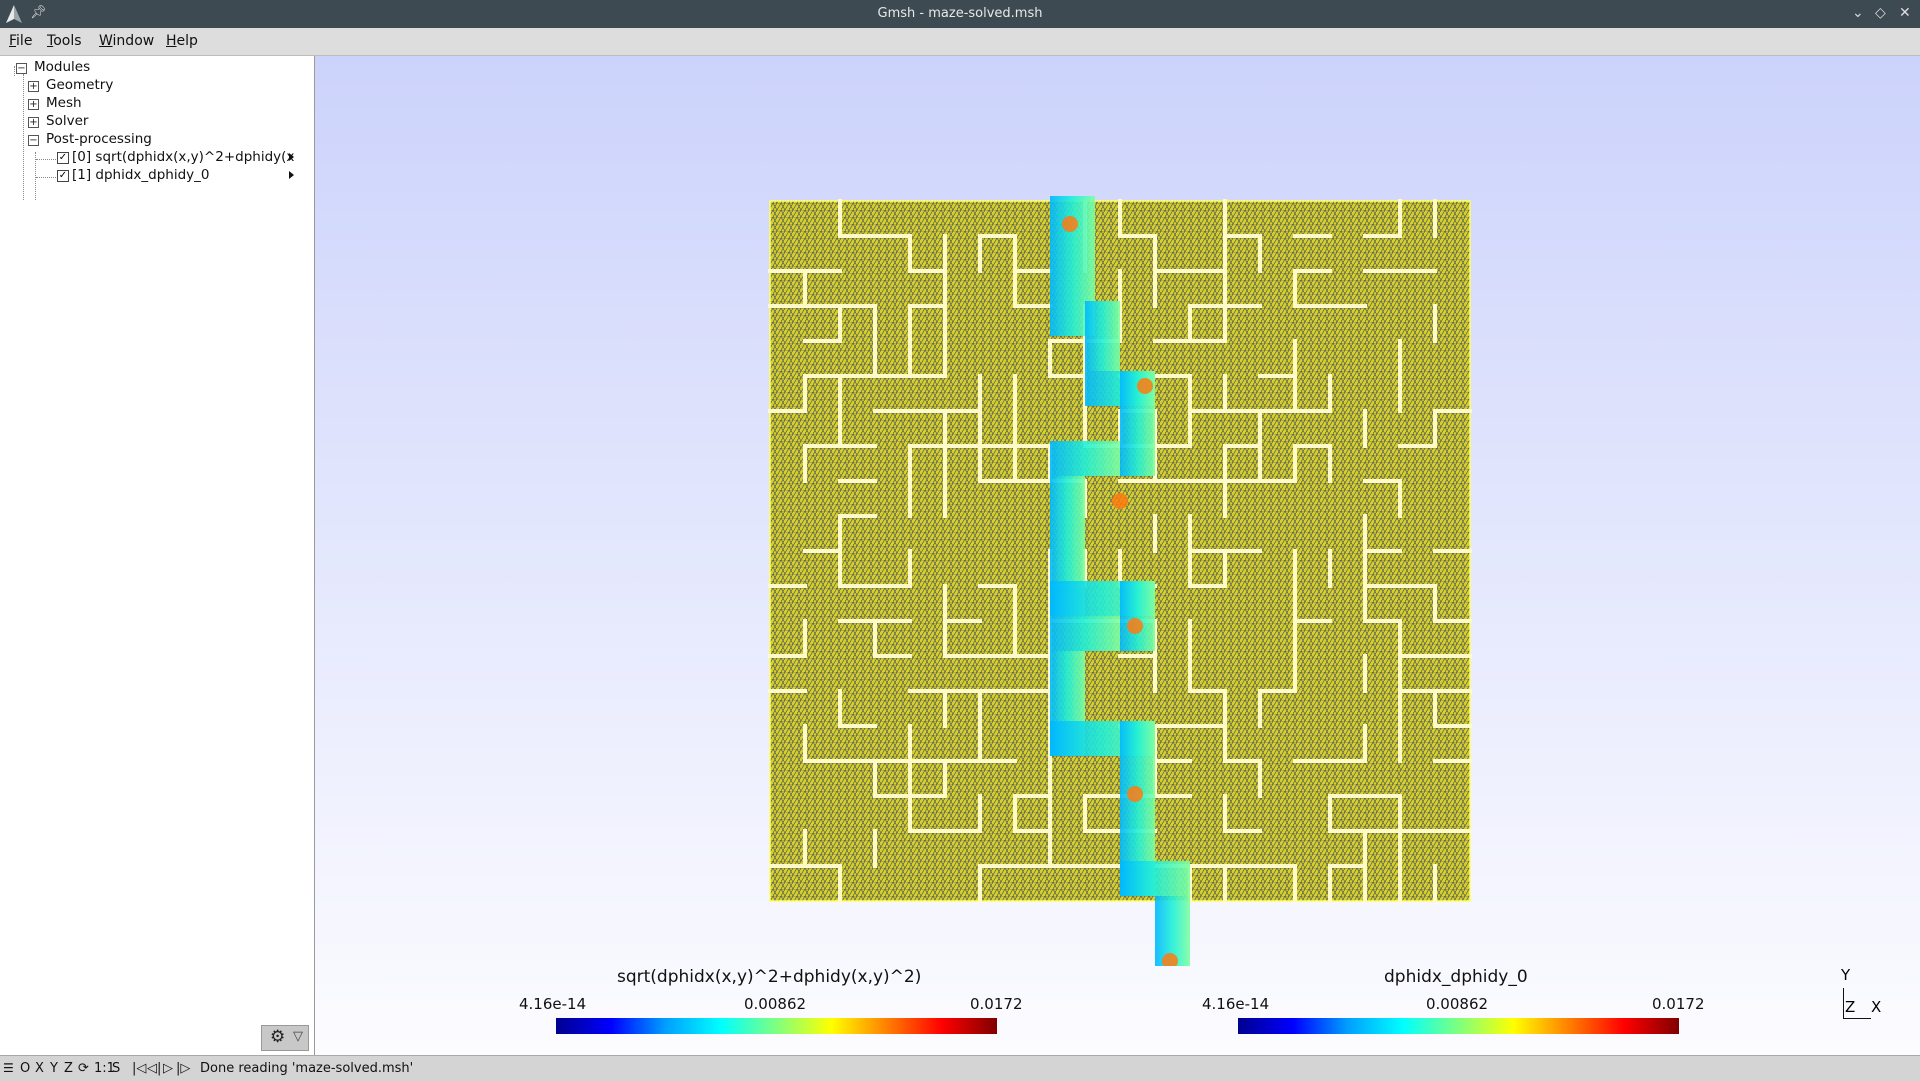  Describe the element at coordinates (83, 1068) in the screenshot. I see `rotate-icon: ⟳` at that location.